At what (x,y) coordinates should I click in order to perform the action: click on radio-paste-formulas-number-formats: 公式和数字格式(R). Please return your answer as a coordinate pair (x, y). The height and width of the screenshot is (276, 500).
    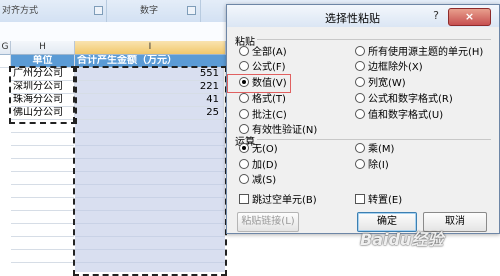
    Looking at the image, I should click on (404, 99).